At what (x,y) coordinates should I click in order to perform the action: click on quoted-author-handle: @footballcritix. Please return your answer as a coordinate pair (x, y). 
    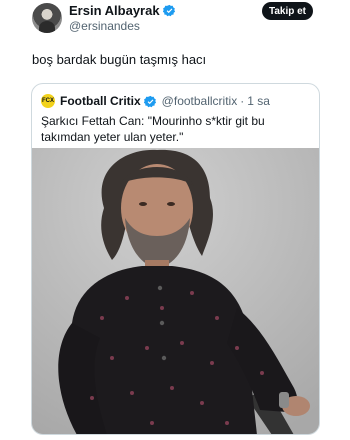
    Looking at the image, I should click on (200, 101).